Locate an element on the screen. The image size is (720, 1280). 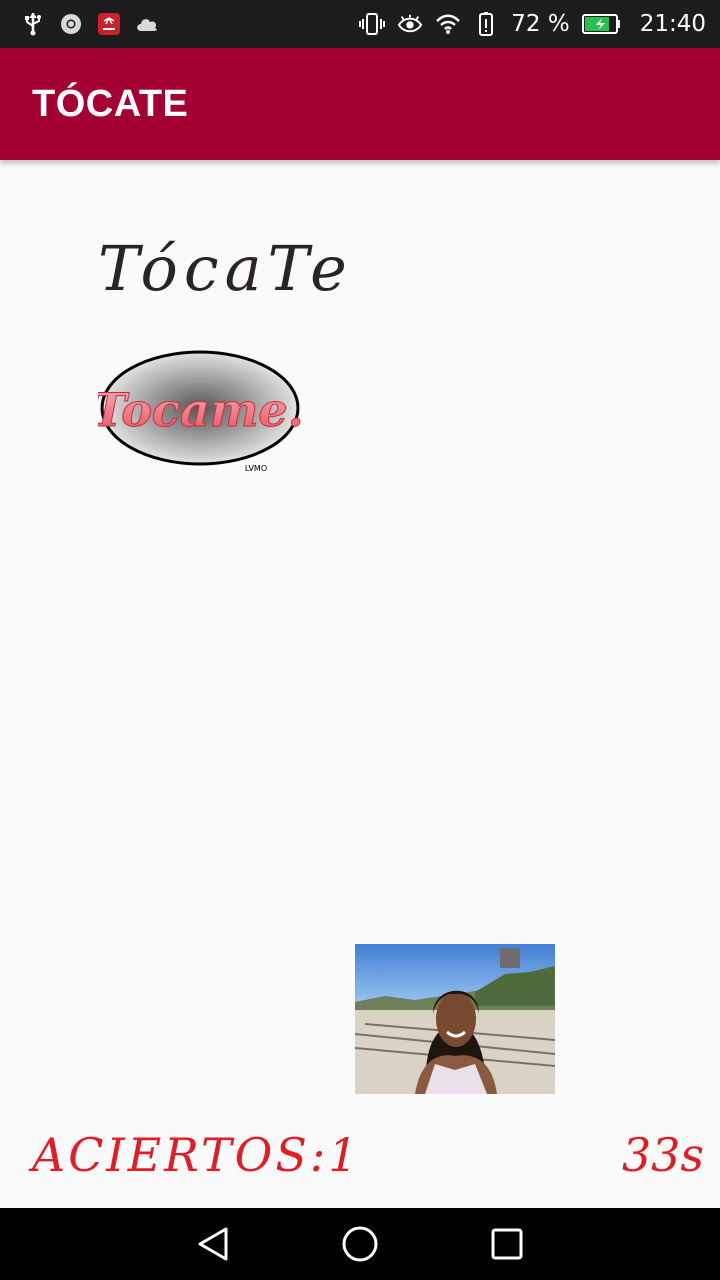
back-icon is located at coordinates (213, 1244).